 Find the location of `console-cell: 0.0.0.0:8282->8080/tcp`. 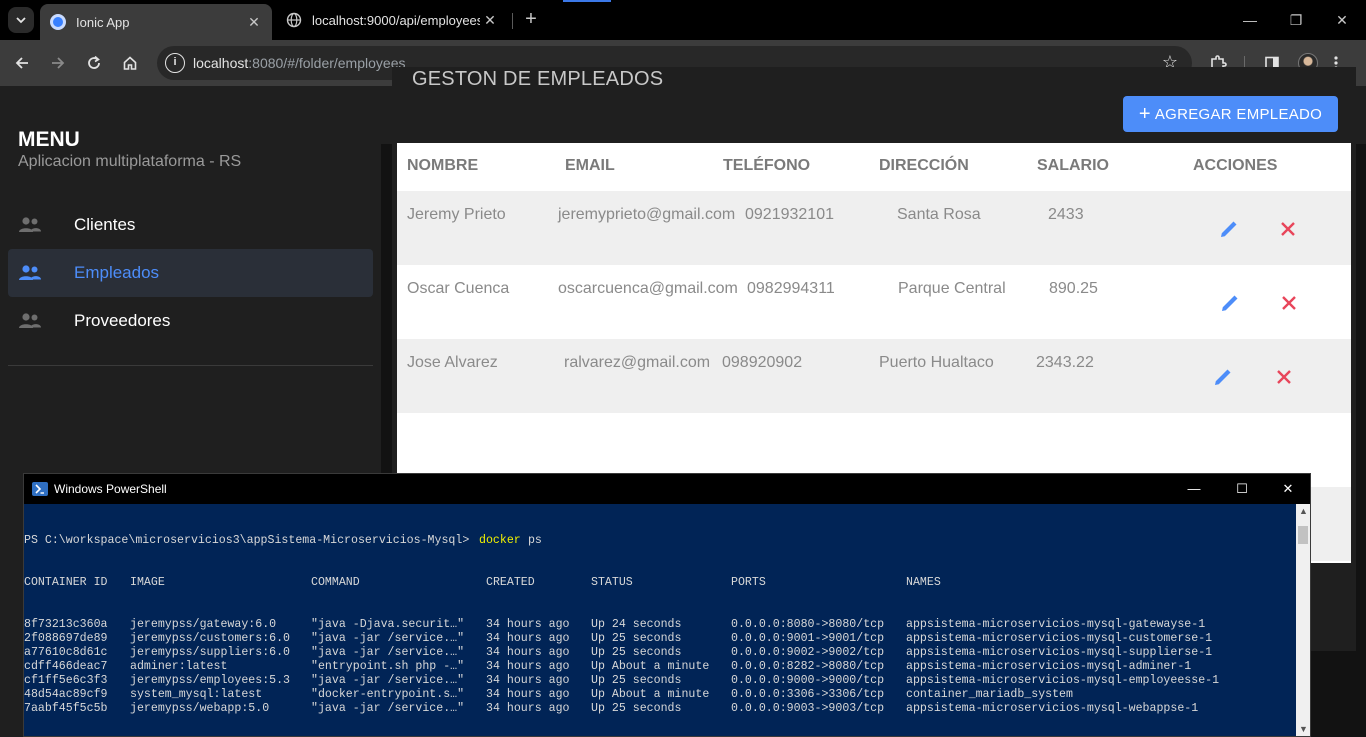

console-cell: 0.0.0.0:8282->8080/tcp is located at coordinates (808, 666).